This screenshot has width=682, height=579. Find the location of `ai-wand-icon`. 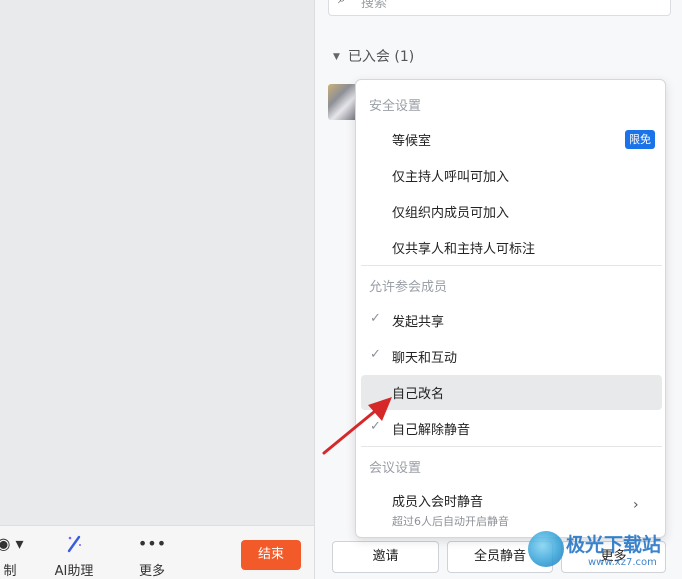

ai-wand-icon is located at coordinates (74, 544).